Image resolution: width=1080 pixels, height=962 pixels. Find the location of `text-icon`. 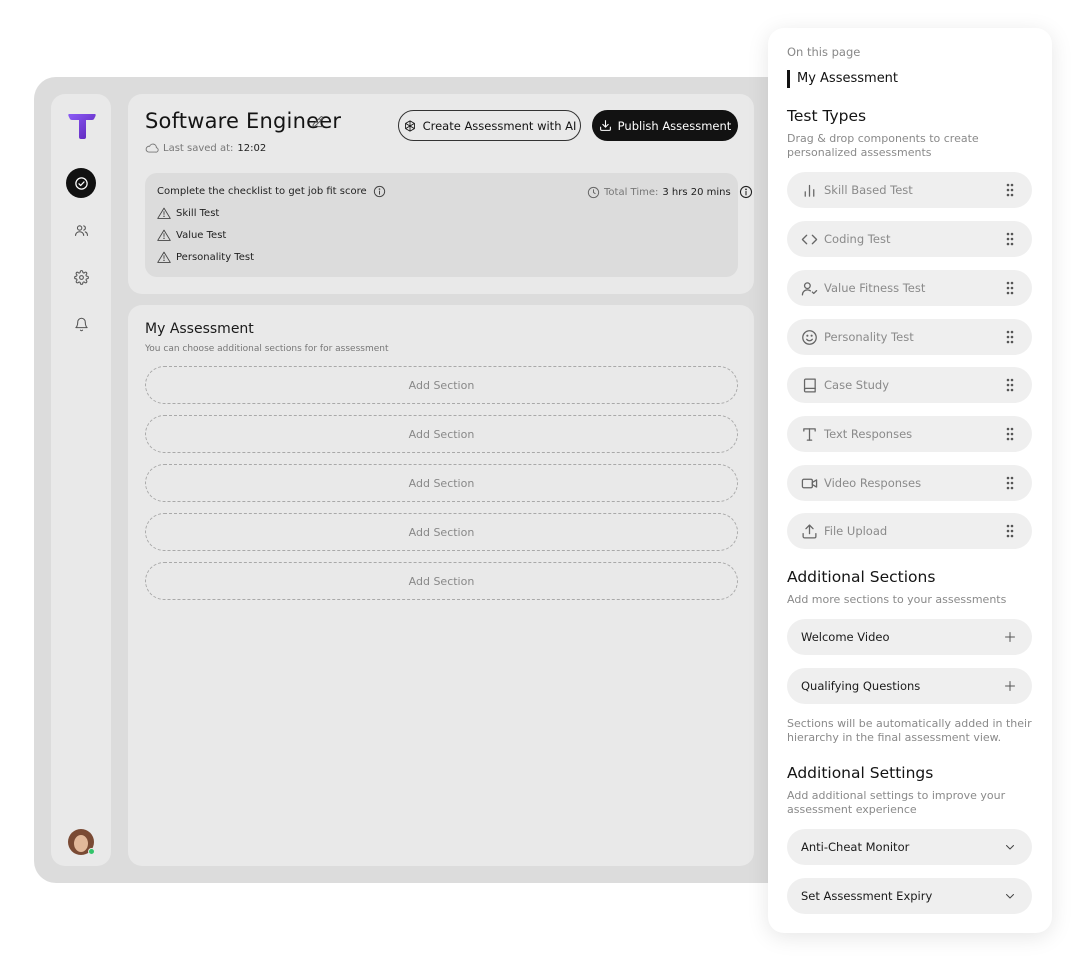

text-icon is located at coordinates (809, 434).